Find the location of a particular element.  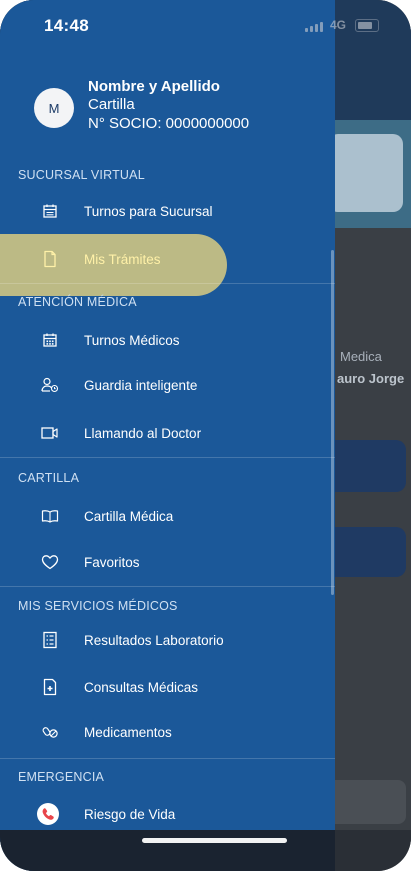

menu-item-turnos-medicos: Turnos Médicos is located at coordinates (167, 340).